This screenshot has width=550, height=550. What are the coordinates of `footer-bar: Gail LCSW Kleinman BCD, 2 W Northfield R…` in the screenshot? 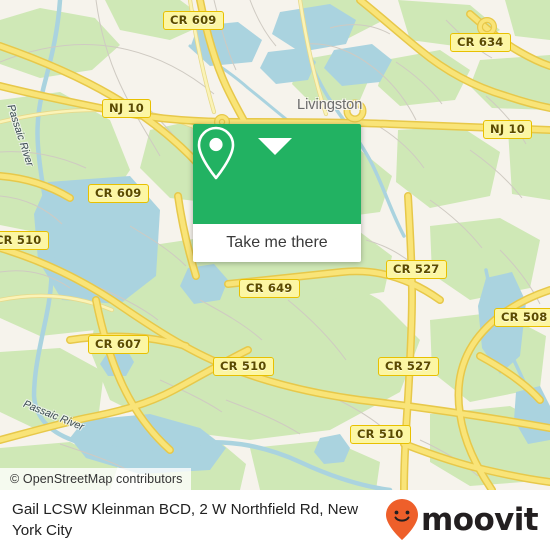 It's located at (275, 520).